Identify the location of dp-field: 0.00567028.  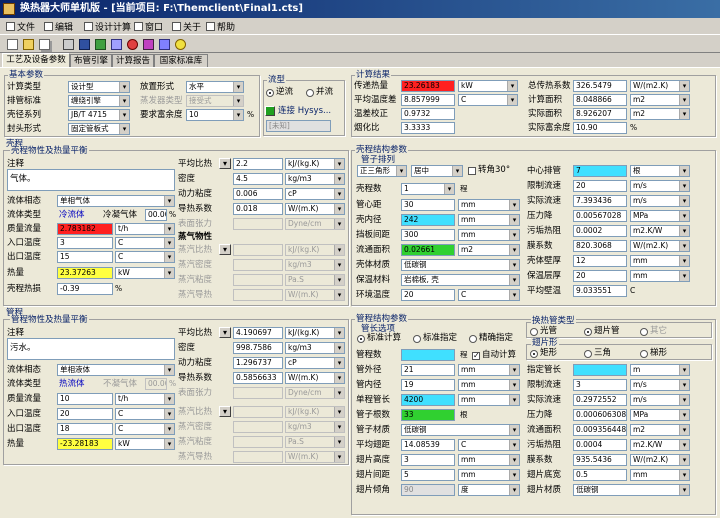
(600, 216).